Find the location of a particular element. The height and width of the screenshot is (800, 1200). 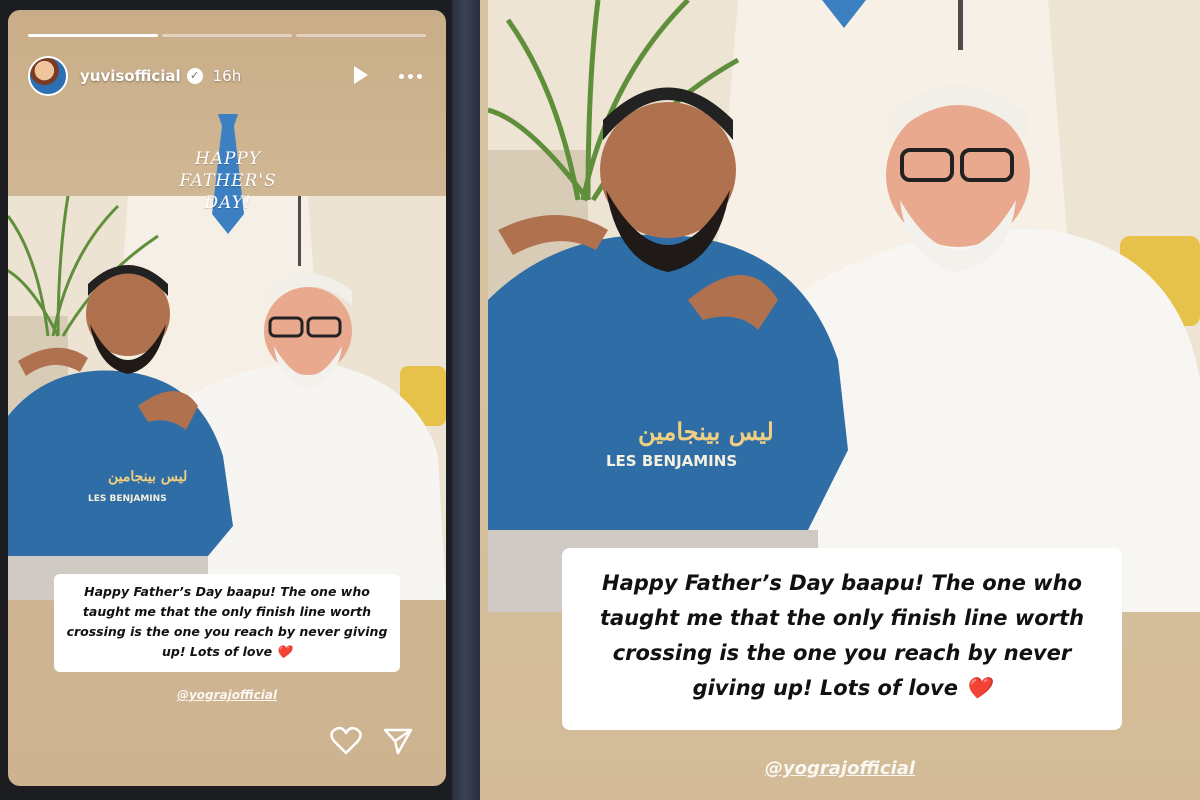

tie-icon is located at coordinates (844, 14).